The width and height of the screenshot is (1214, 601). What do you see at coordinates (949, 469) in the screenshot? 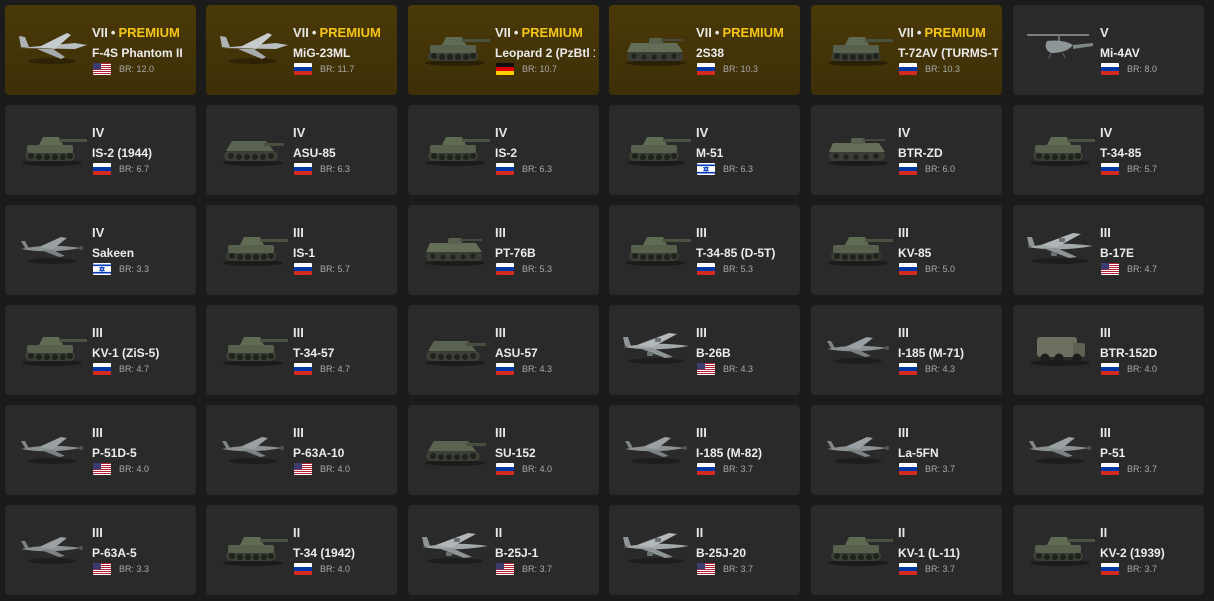
I see `br-value: 3.7` at bounding box center [949, 469].